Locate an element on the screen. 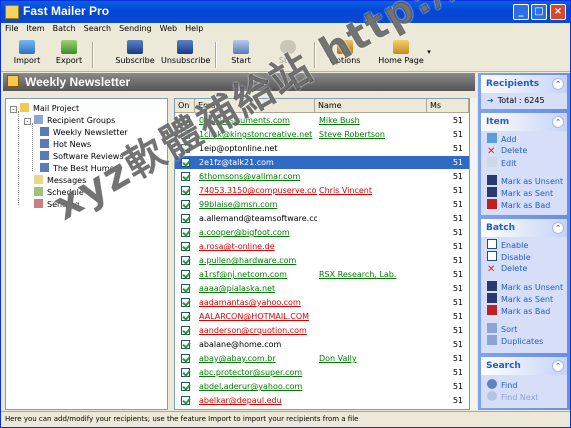  batch-sort: Sort is located at coordinates (502, 329).